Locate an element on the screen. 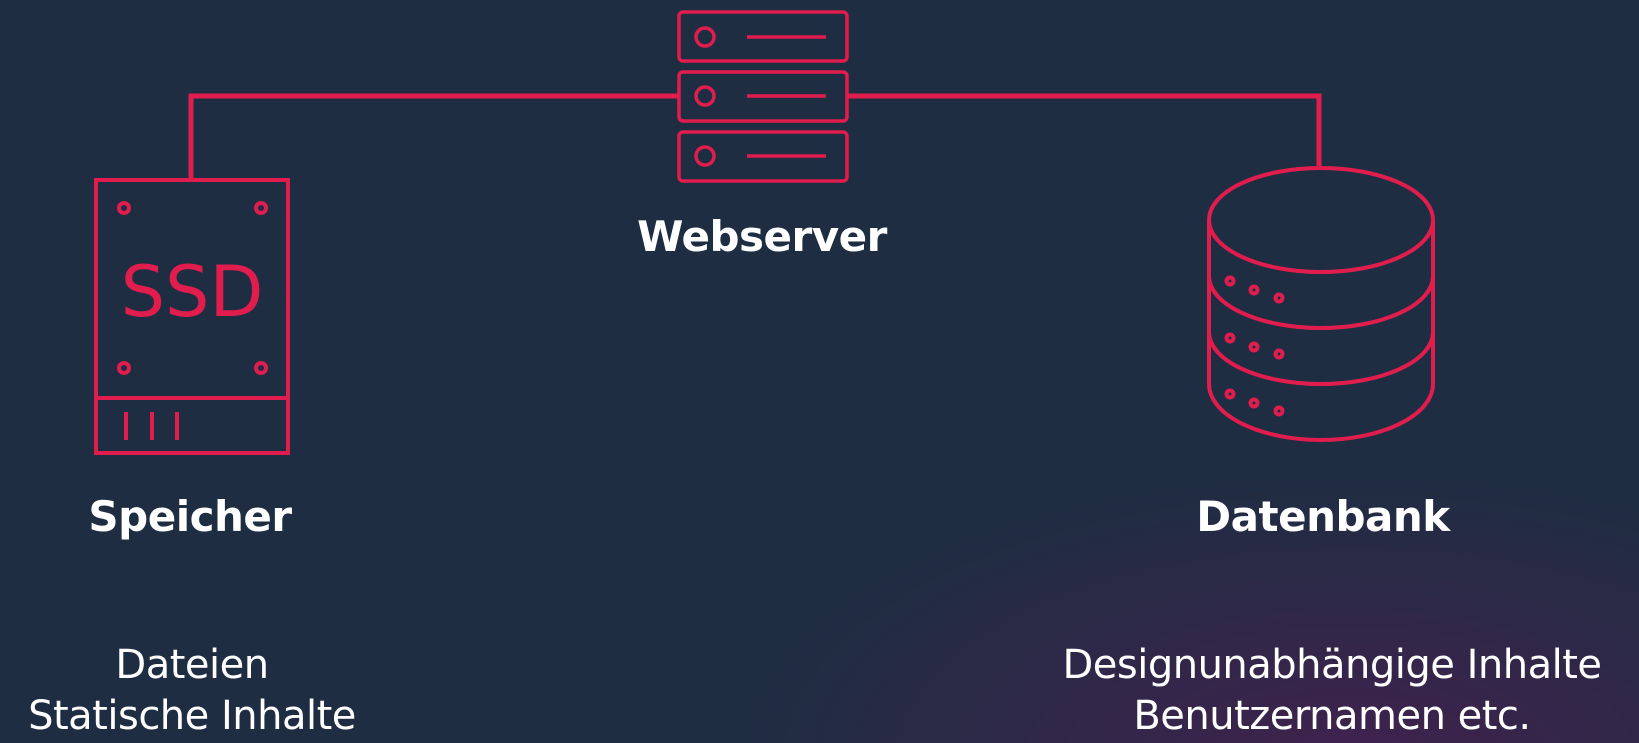 This screenshot has height=743, width=1639. ssd-drive-icon: SSD is located at coordinates (192, 316).